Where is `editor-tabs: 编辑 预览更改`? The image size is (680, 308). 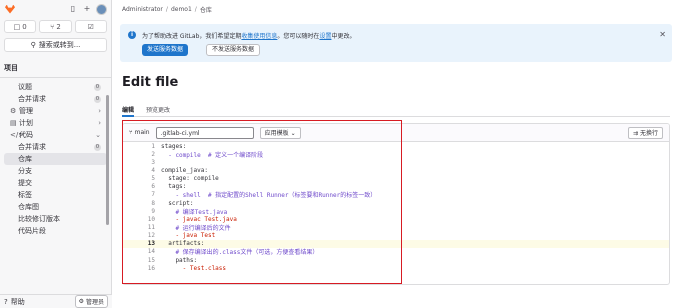
editor-tabs: 编辑 预览更改 is located at coordinates (396, 110).